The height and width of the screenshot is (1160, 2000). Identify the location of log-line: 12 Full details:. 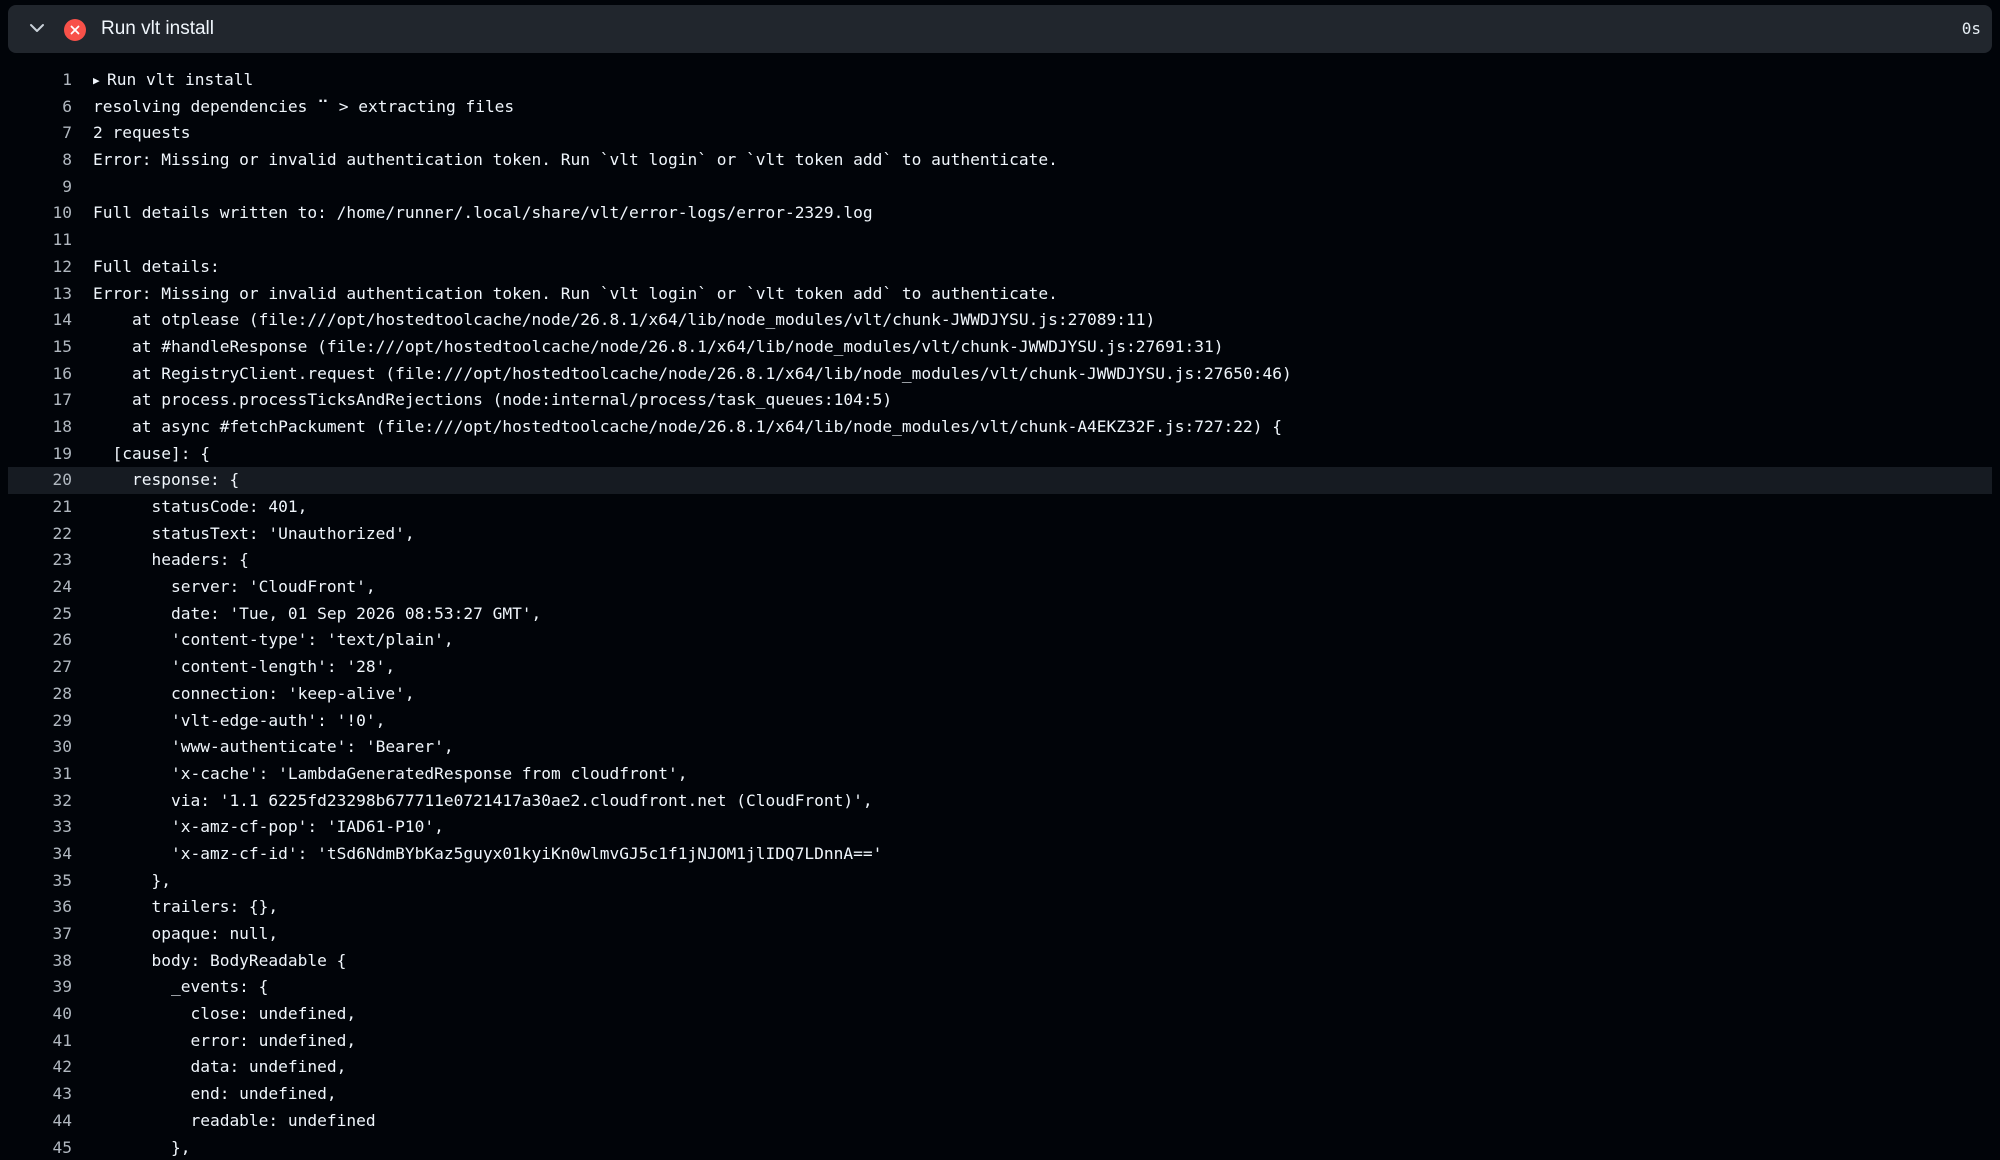
(1000, 267).